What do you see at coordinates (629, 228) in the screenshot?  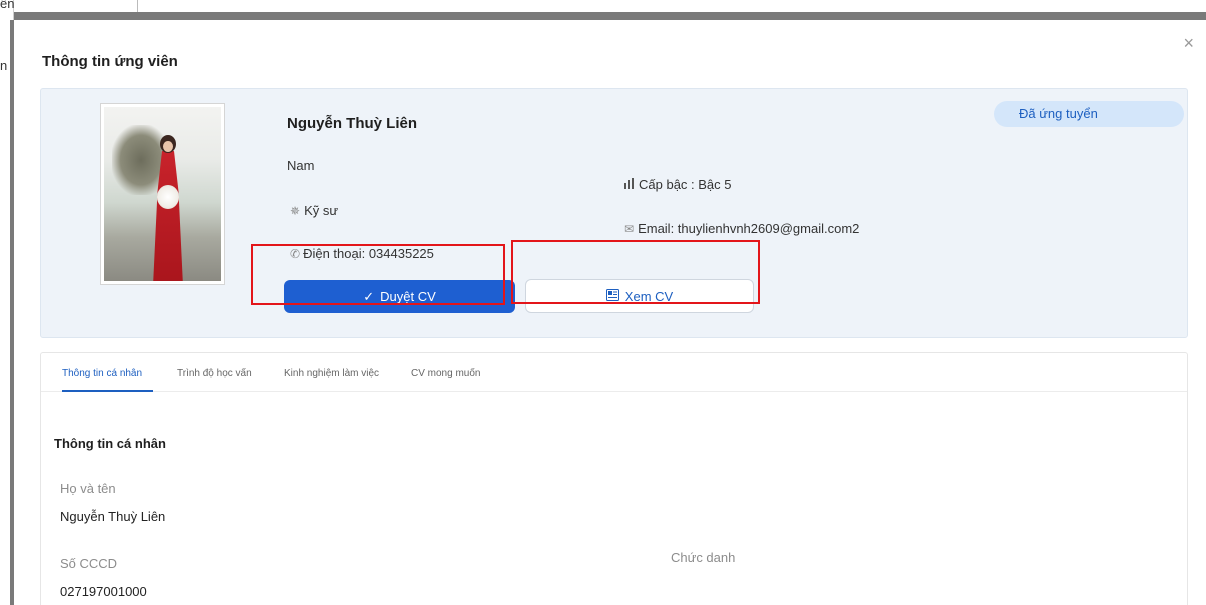 I see `envelope-icon: ✉` at bounding box center [629, 228].